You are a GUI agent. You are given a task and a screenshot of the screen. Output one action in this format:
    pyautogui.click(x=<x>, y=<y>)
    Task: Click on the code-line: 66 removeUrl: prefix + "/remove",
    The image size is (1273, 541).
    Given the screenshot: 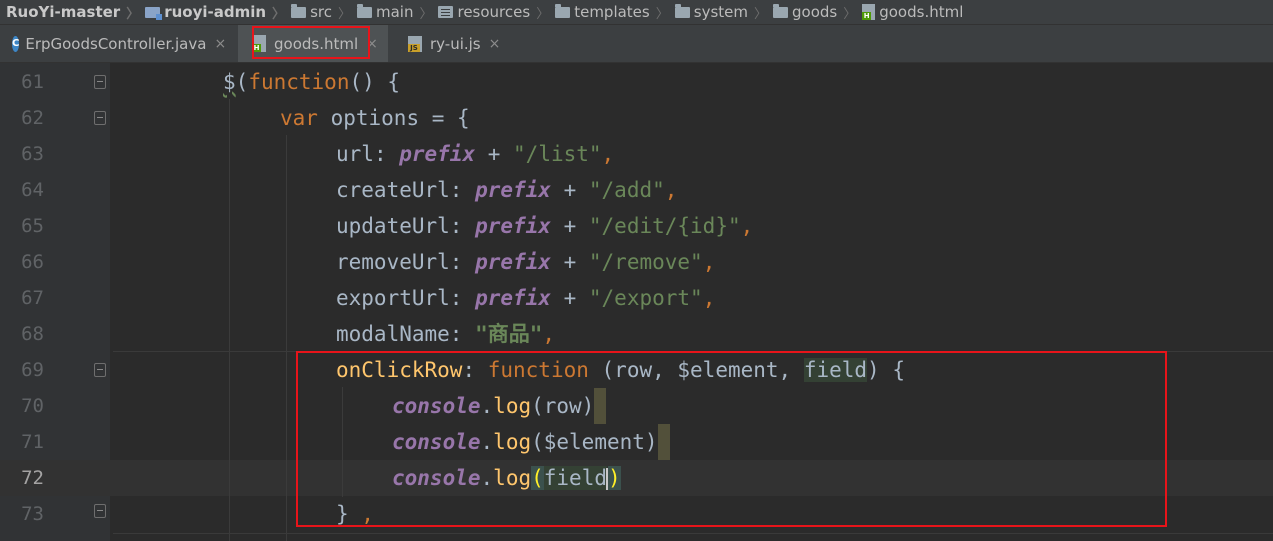 What is the action you would take?
    pyautogui.click(x=636, y=262)
    